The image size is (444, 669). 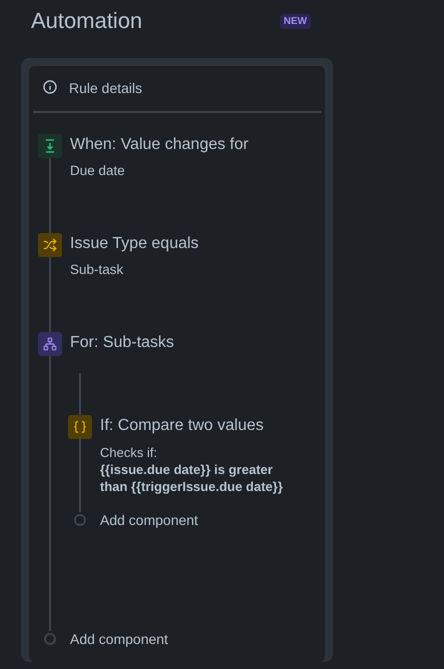 I want to click on step-value: Sub-task, so click(x=97, y=269).